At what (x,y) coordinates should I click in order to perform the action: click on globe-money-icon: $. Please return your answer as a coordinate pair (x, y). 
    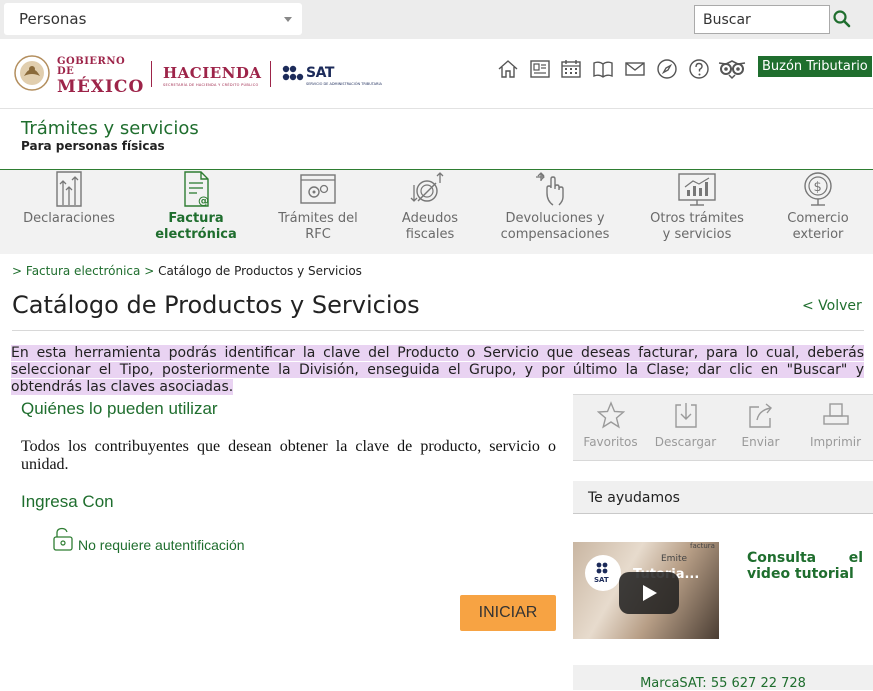
    Looking at the image, I should click on (818, 189).